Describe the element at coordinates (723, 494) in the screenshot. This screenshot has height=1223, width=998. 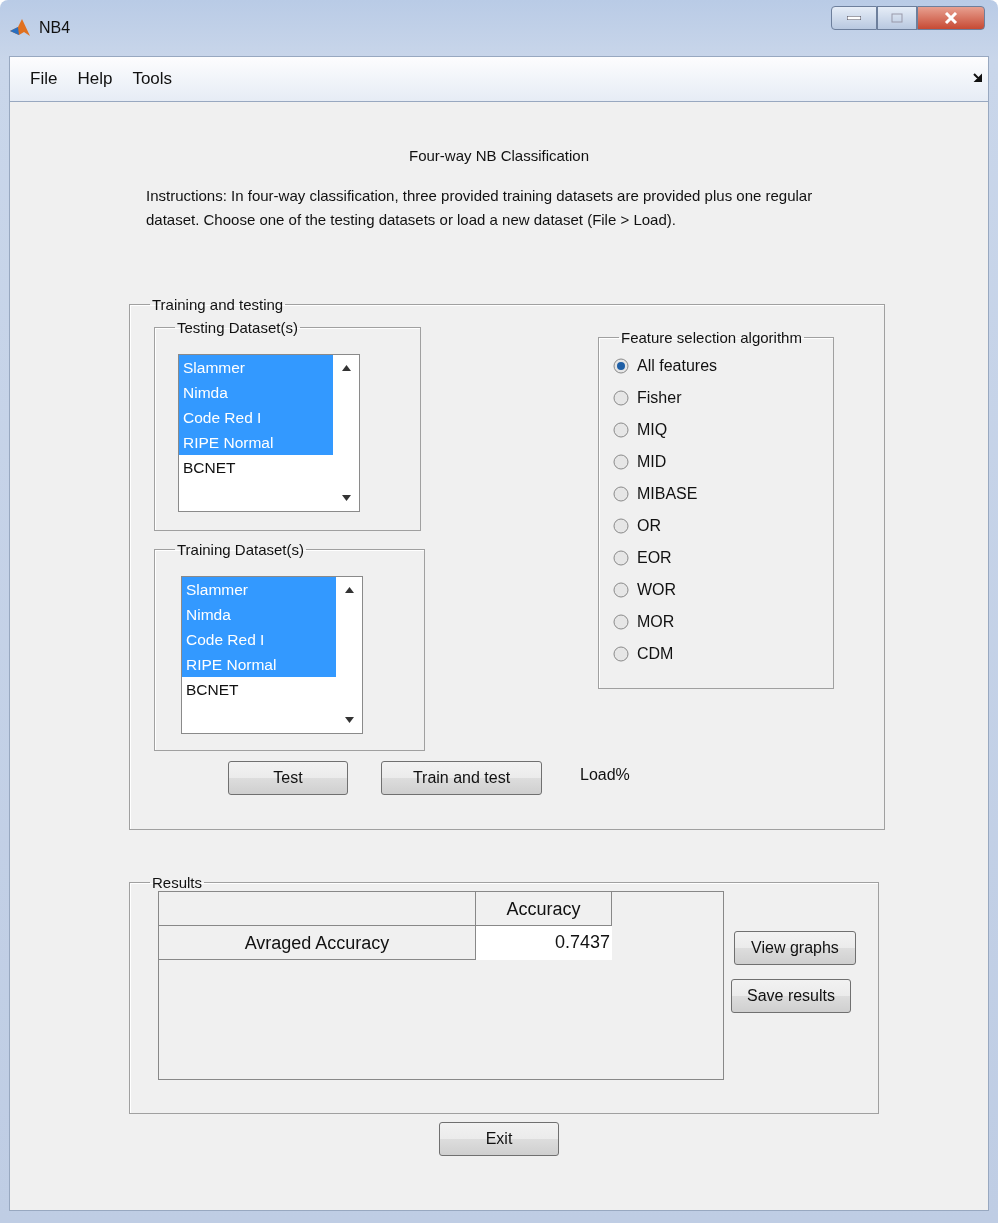
I see `radio-button: MIBASE` at that location.